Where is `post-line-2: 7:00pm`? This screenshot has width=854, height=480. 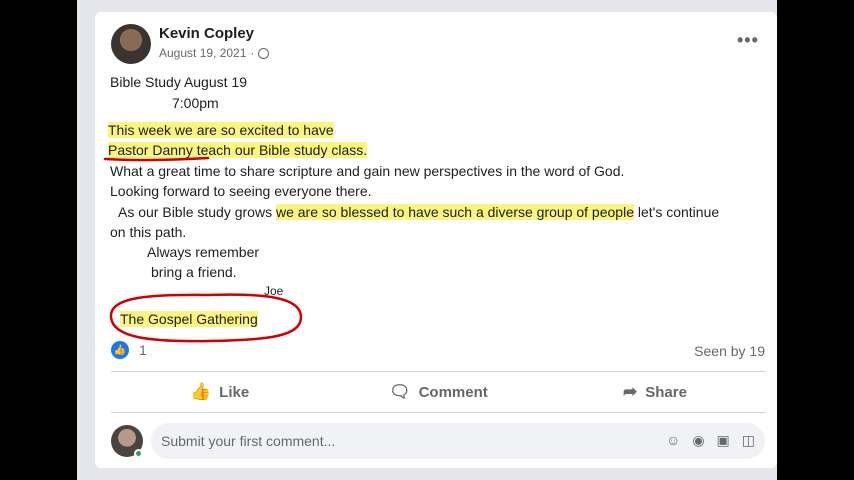 post-line-2: 7:00pm is located at coordinates (195, 103).